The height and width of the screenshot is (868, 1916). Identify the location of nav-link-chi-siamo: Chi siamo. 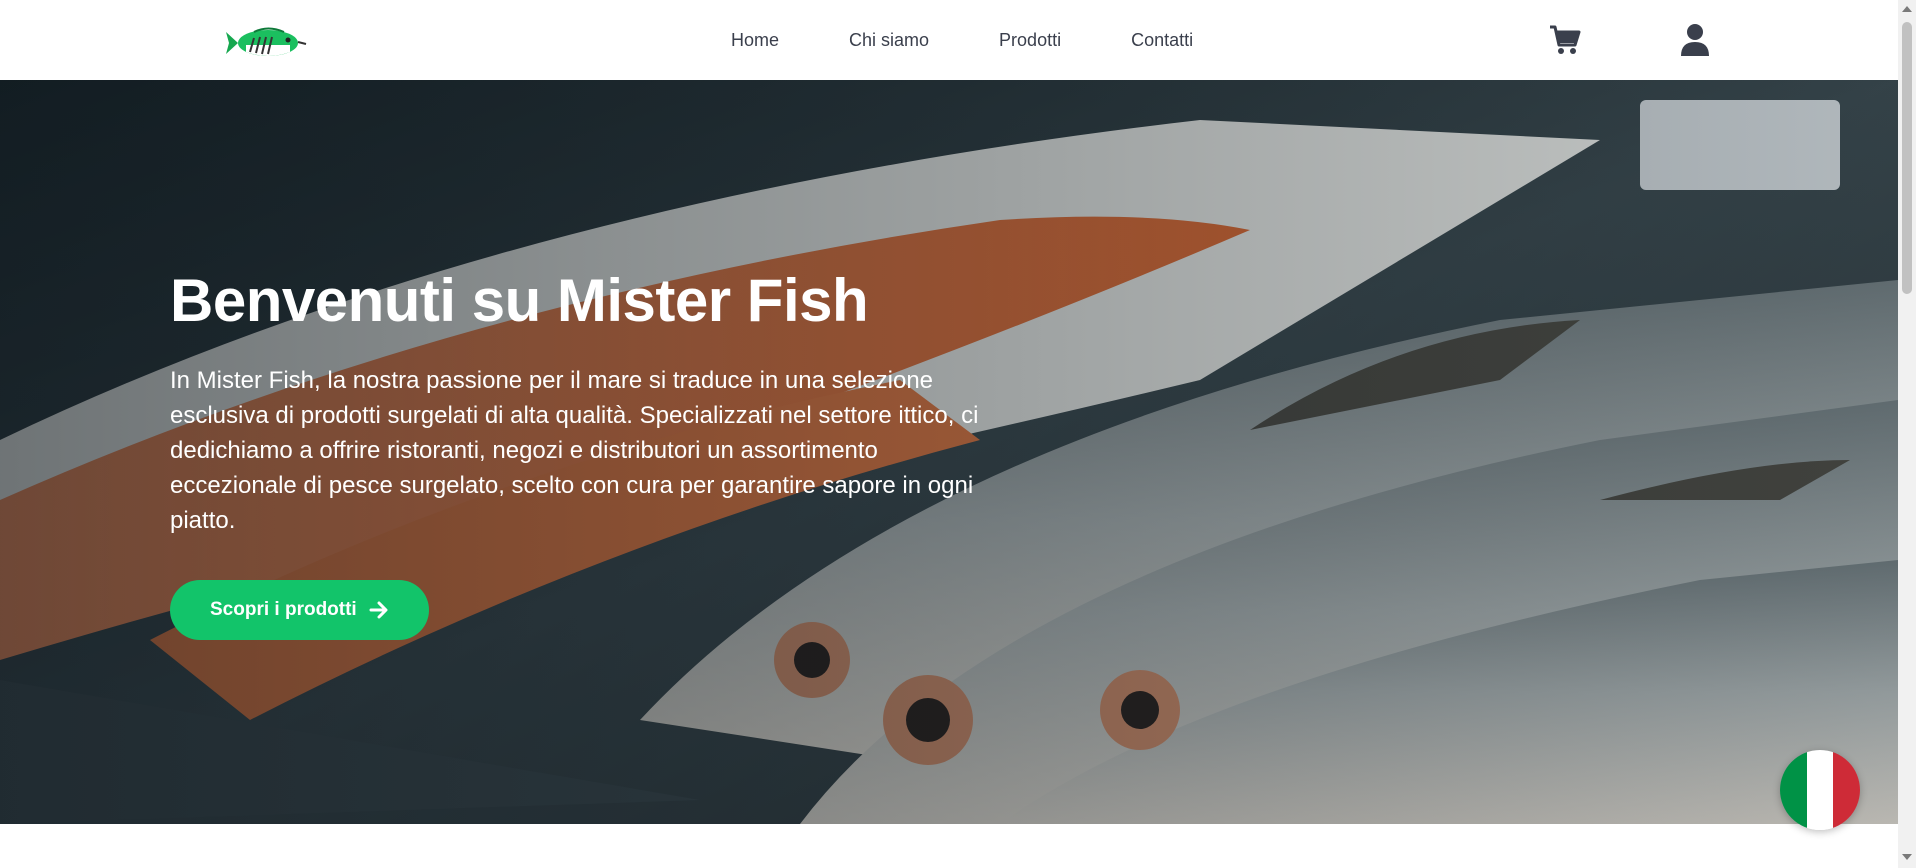
(889, 40).